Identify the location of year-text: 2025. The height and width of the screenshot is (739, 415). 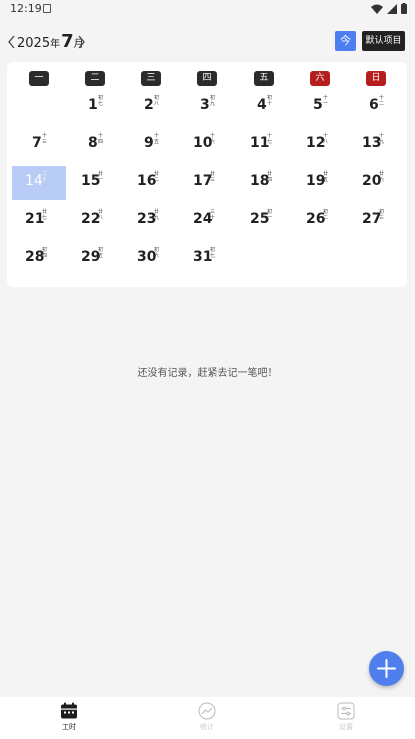
(34, 43).